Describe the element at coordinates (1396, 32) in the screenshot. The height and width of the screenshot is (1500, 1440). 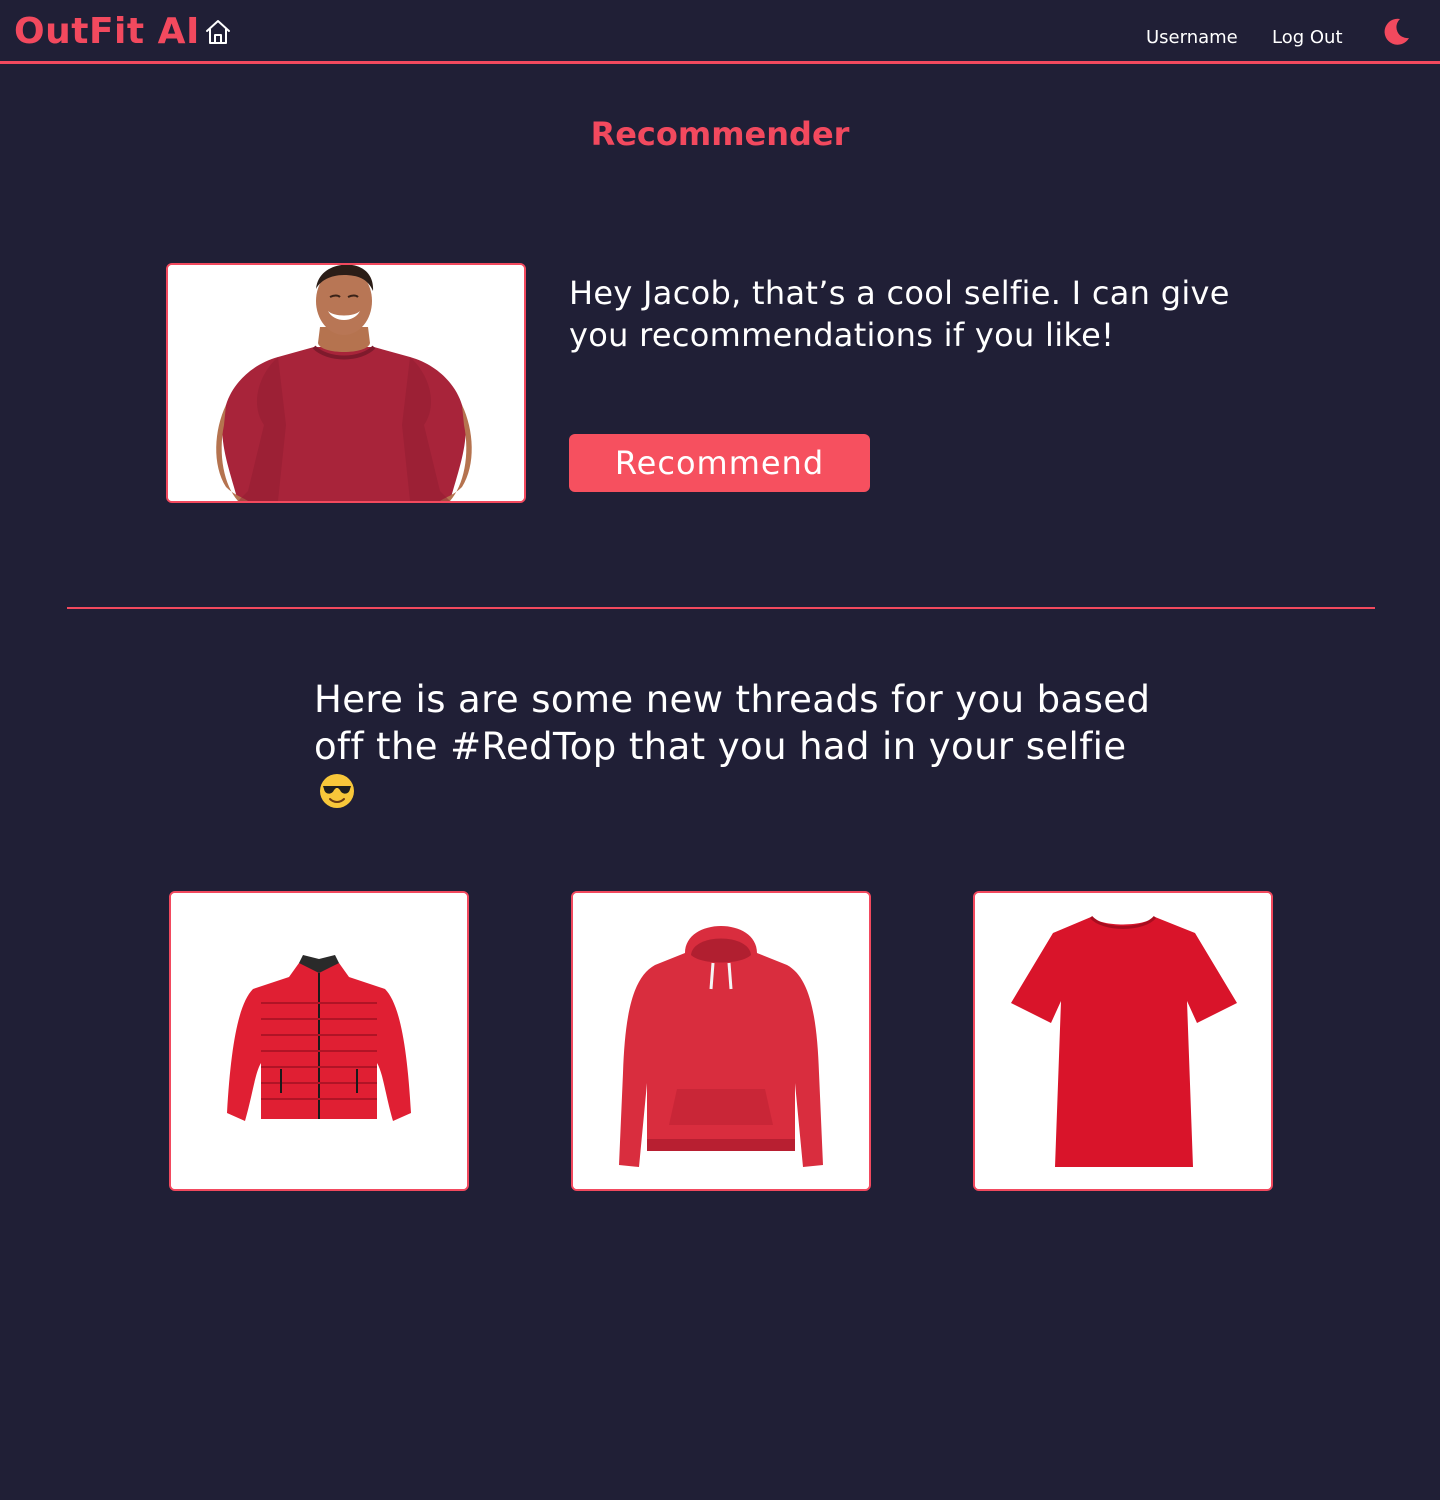
I see `dark-mode-moon-icon` at that location.